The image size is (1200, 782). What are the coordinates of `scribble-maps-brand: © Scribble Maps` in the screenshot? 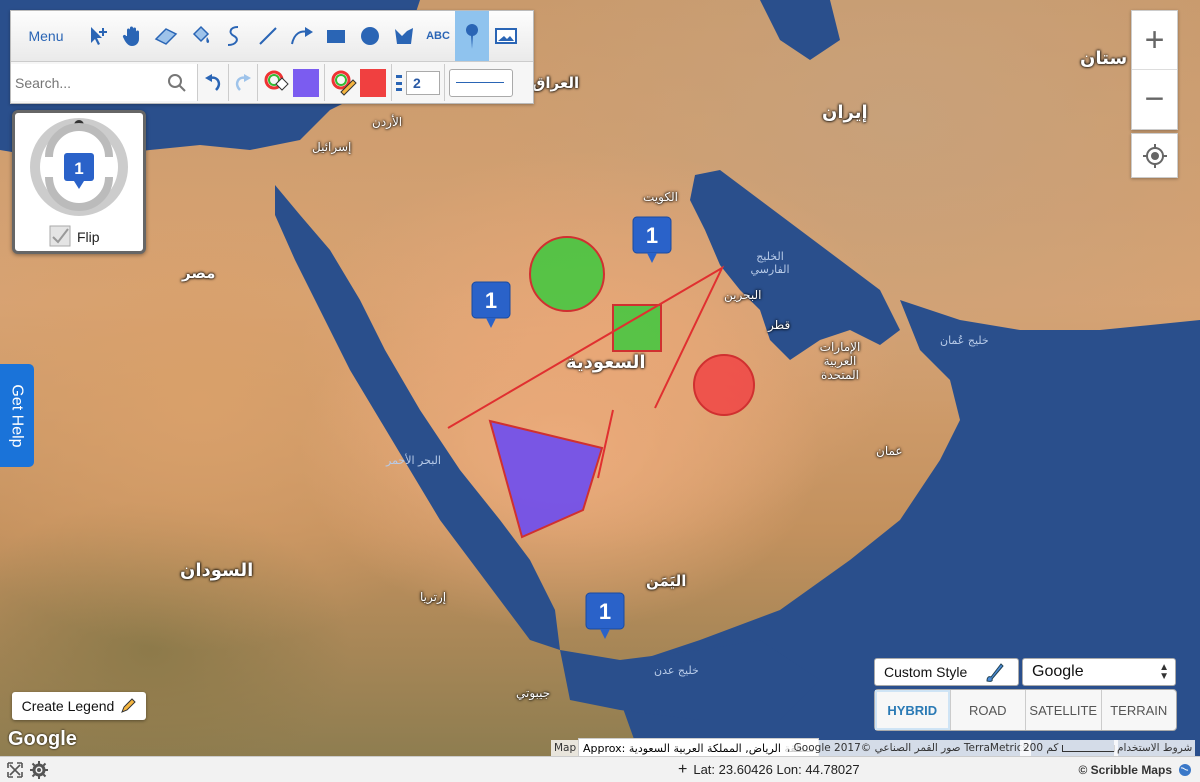 It's located at (1125, 769).